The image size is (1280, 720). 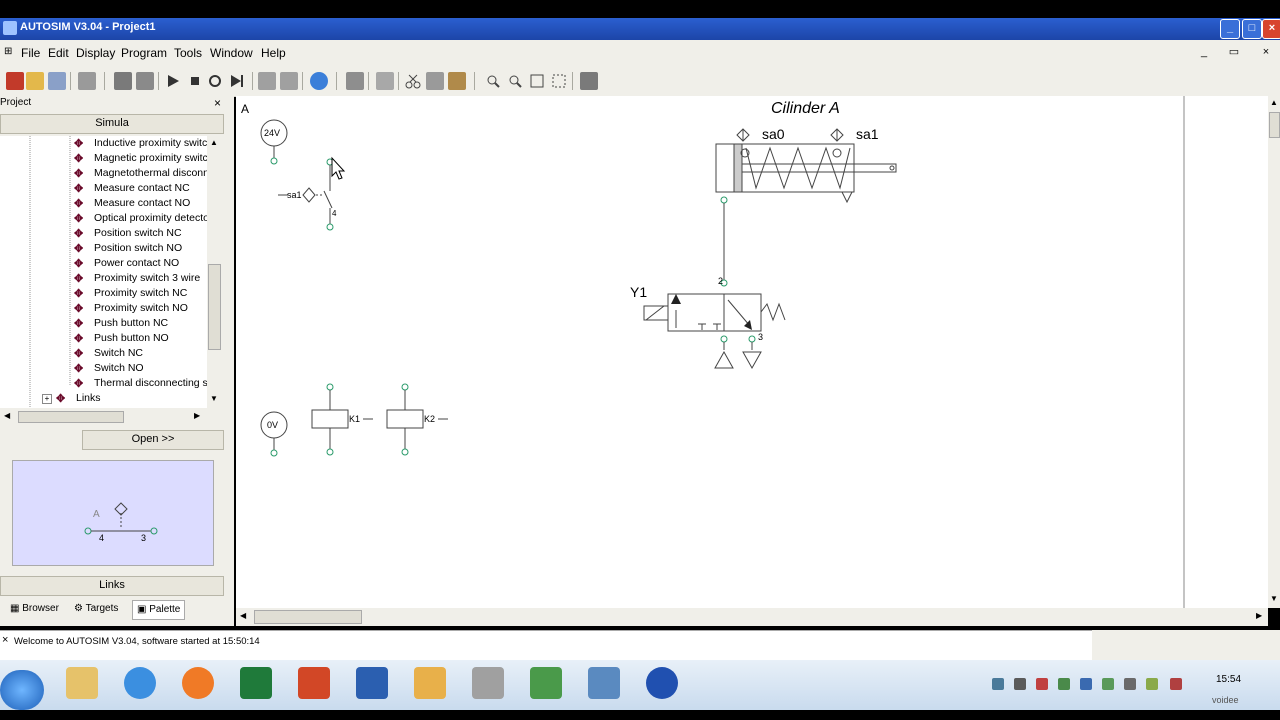 What do you see at coordinates (1252, 29) in the screenshot?
I see `maximize-button: □` at bounding box center [1252, 29].